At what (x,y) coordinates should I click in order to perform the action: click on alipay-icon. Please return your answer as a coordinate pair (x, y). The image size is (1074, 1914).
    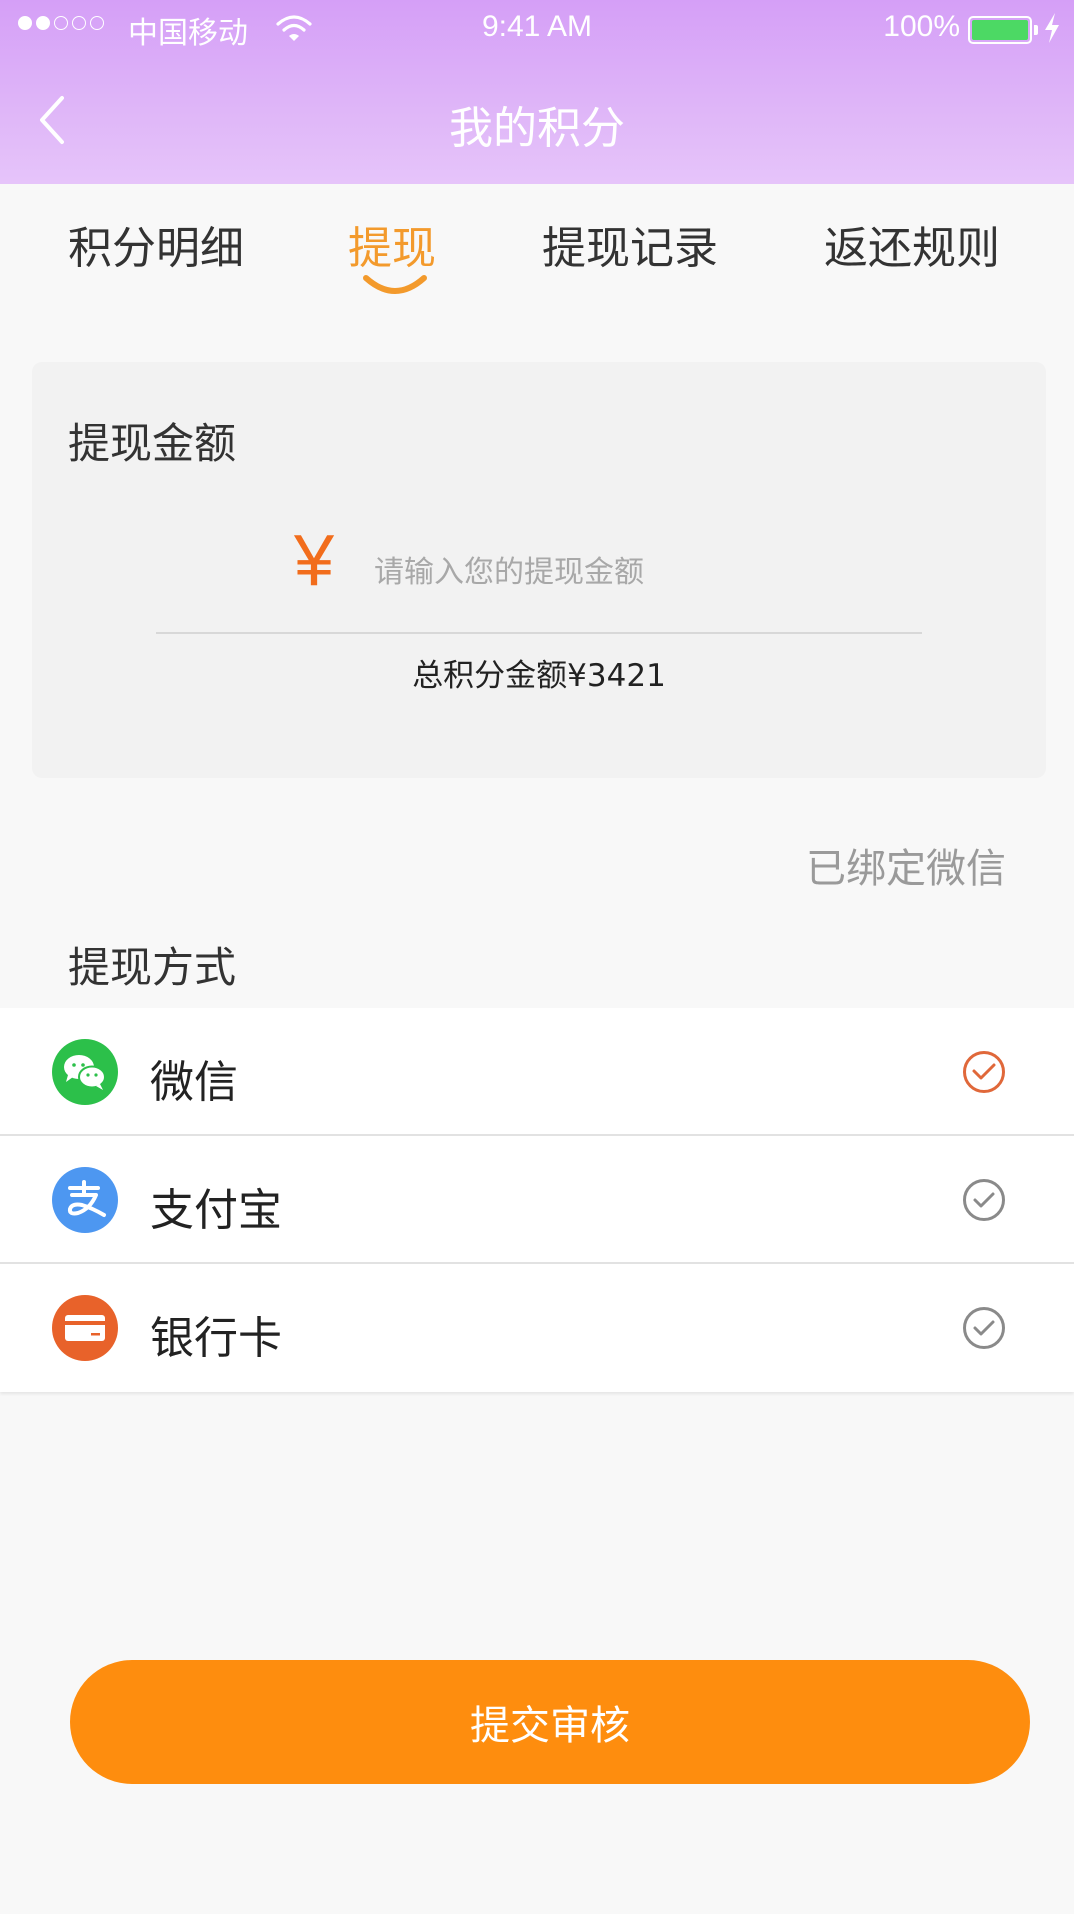
    Looking at the image, I should click on (85, 1200).